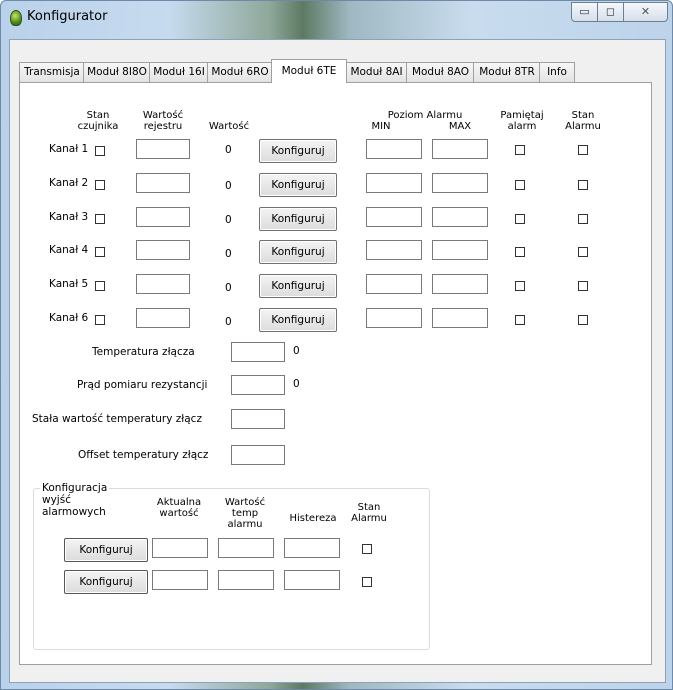 Image resolution: width=673 pixels, height=690 pixels. Describe the element at coordinates (522, 115) in the screenshot. I see `header-text: Pamiętaj` at that location.